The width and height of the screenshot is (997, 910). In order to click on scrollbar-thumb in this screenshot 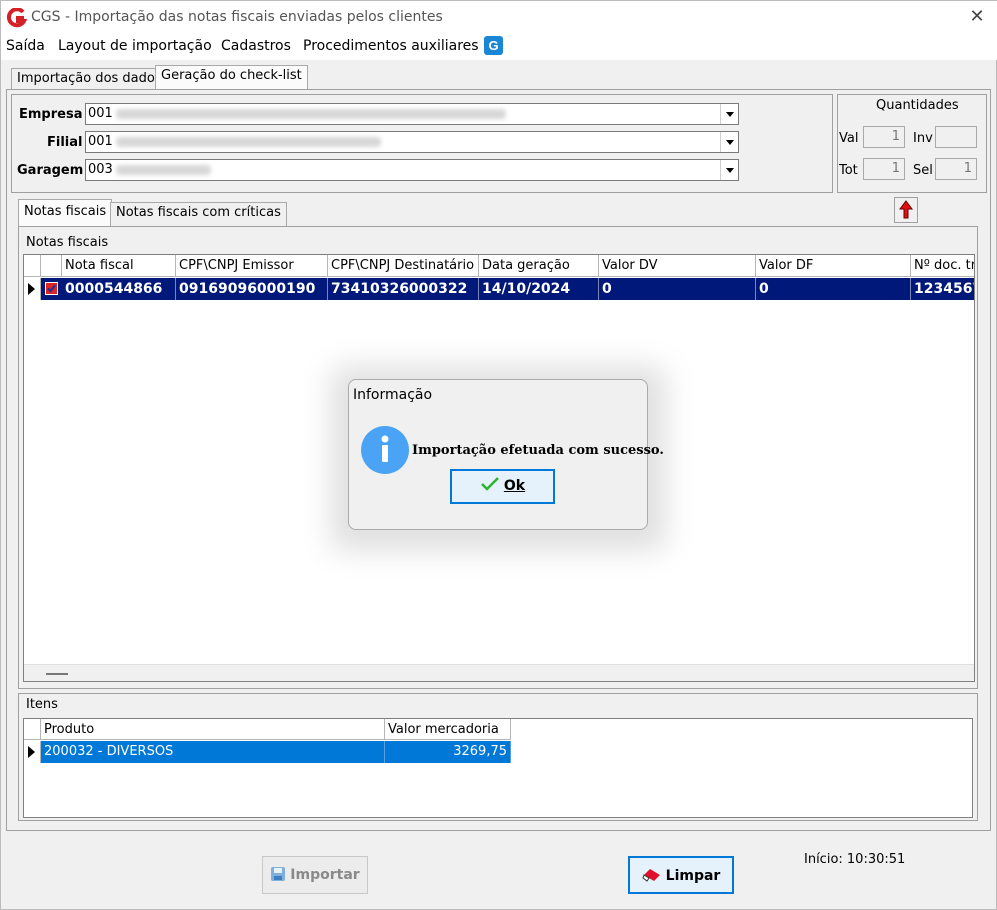, I will do `click(57, 674)`.